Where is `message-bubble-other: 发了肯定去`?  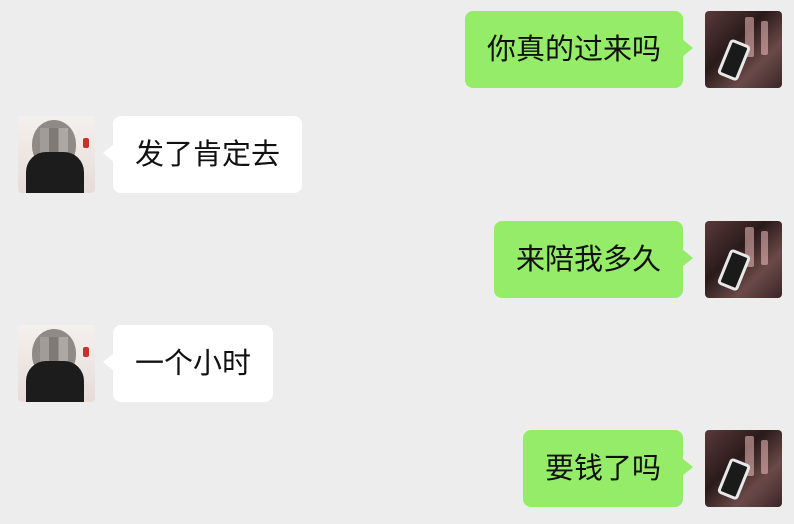 message-bubble-other: 发了肯定去 is located at coordinates (202, 154).